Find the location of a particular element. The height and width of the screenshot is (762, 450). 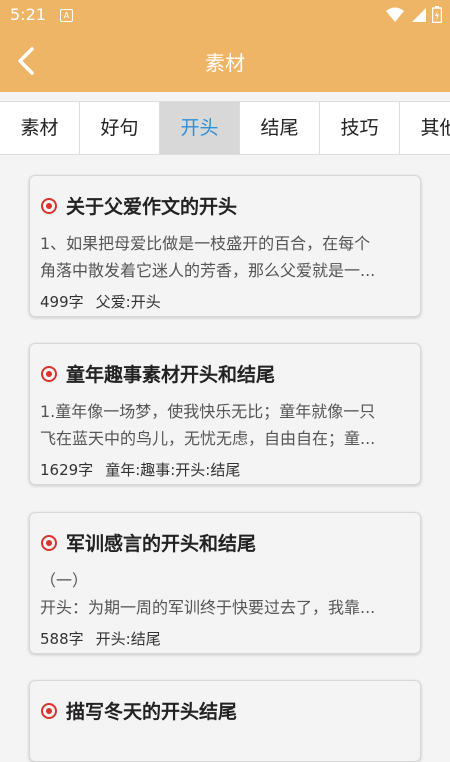

status-icons is located at coordinates (414, 14).